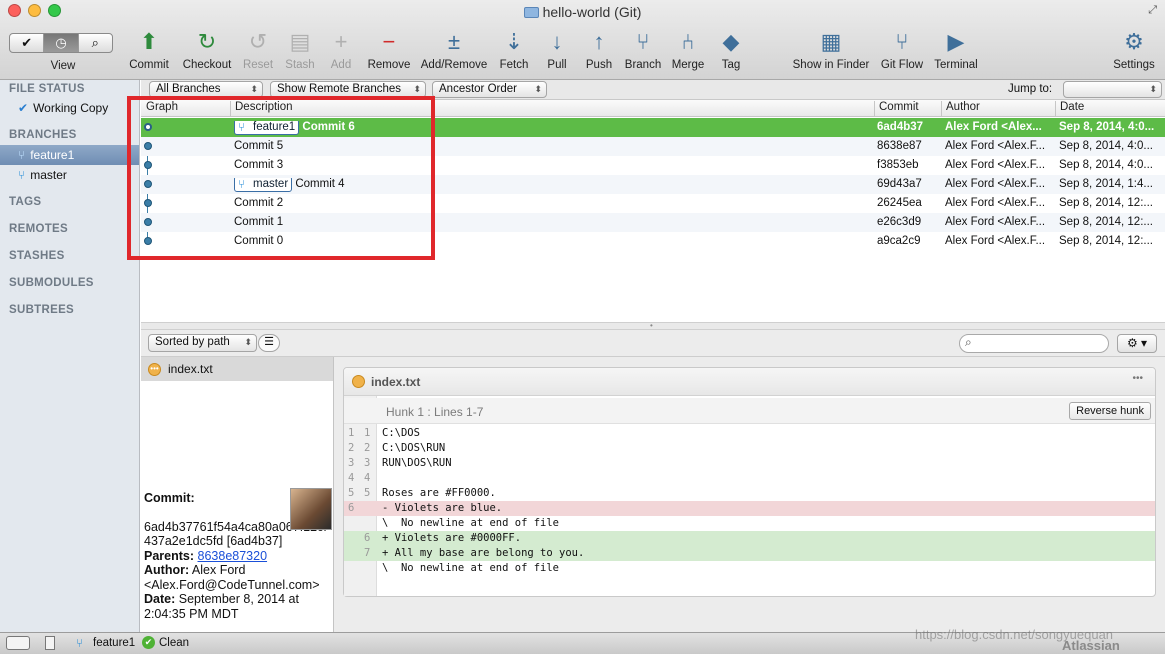  What do you see at coordinates (1137, 343) in the screenshot?
I see `settings-dropdown: ⚙ ▾` at bounding box center [1137, 343].